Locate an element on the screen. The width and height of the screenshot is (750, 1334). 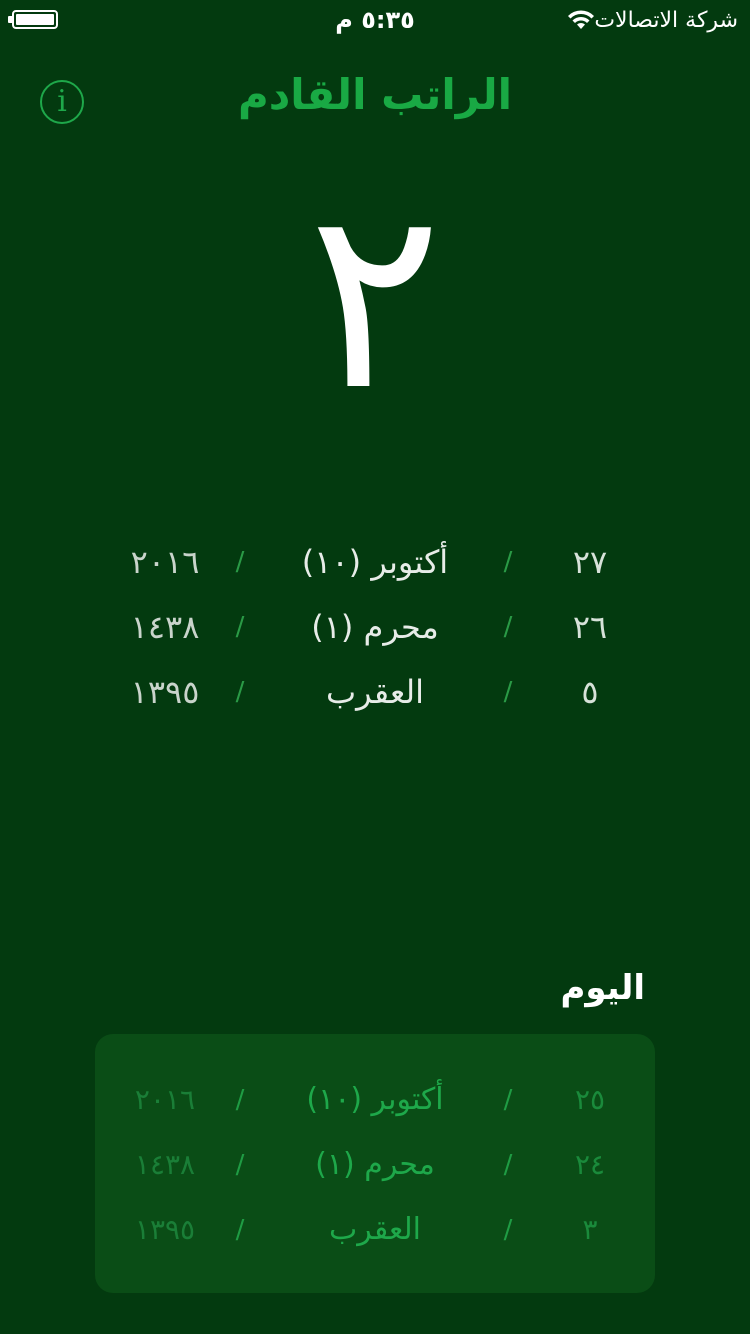
today-solar-hijri-row: ١٣٩٥ / العقرب / ٣ is located at coordinates (375, 1230).